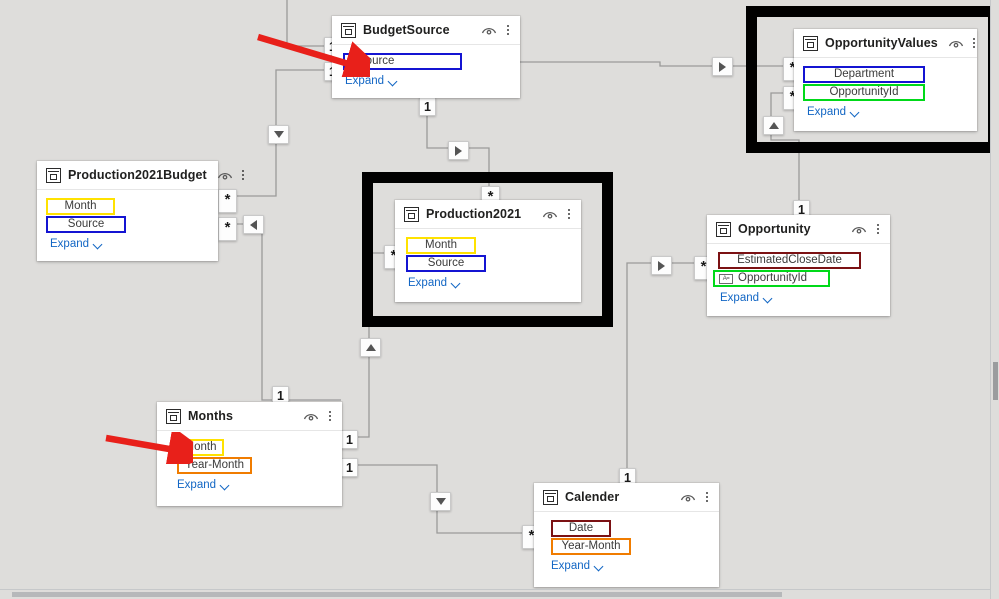  I want to click on card-header: Calender, so click(626, 497).